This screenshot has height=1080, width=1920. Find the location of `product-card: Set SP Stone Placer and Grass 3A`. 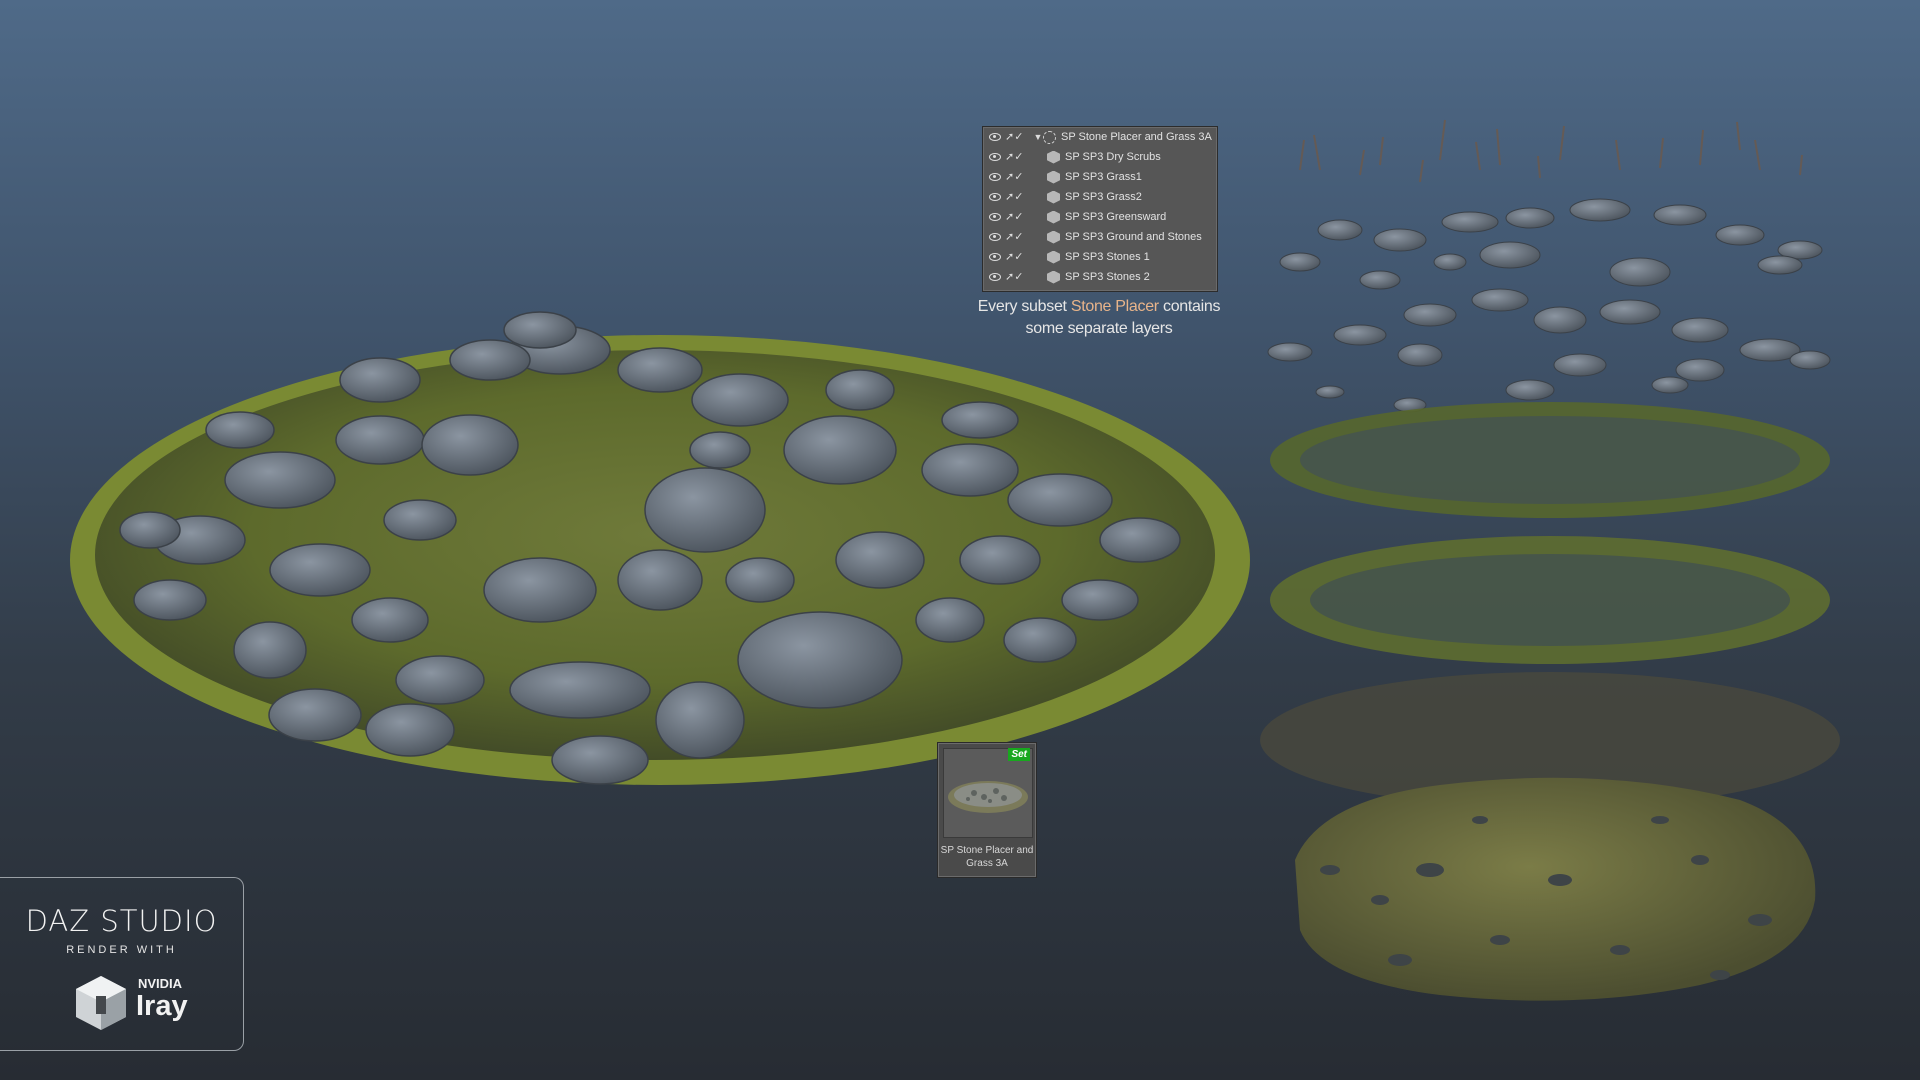

product-card: Set SP Stone Placer and Grass 3A is located at coordinates (987, 810).